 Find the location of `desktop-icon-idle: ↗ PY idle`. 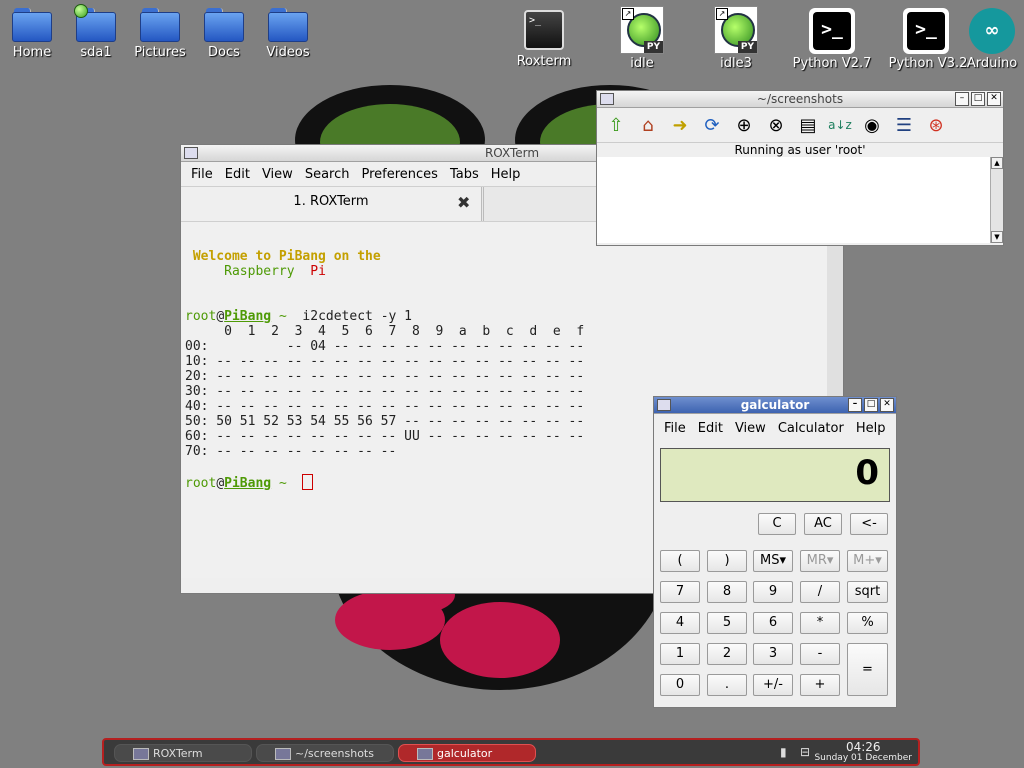

desktop-icon-idle: ↗ PY idle is located at coordinates (642, 38).